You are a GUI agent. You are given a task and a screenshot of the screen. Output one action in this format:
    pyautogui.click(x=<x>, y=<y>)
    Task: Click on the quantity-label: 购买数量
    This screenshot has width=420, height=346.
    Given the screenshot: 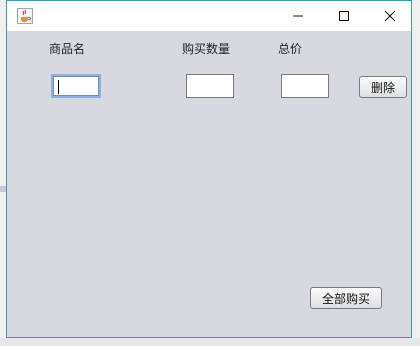 What is the action you would take?
    pyautogui.click(x=206, y=49)
    